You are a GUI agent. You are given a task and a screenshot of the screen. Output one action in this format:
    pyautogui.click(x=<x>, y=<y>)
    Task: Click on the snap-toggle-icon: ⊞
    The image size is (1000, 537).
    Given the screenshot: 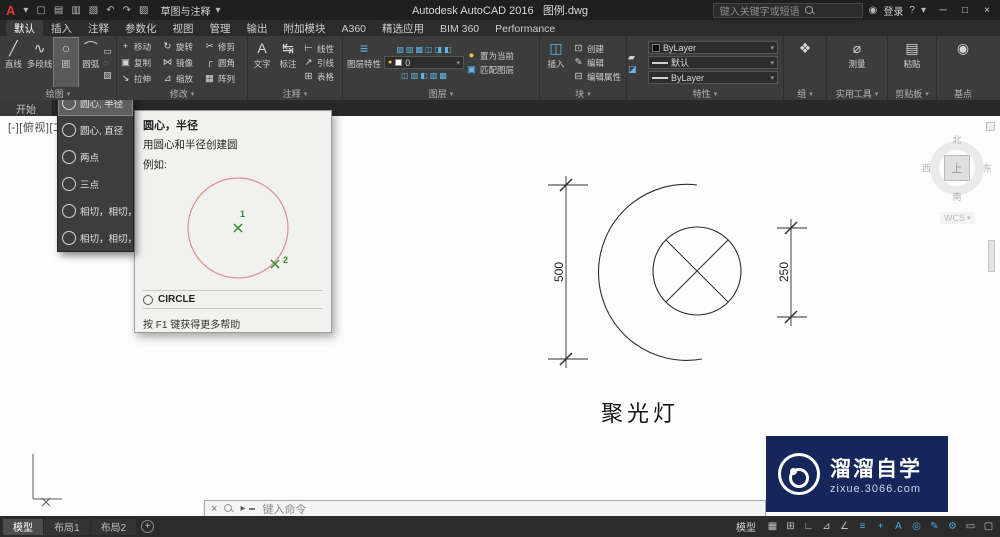 What is the action you would take?
    pyautogui.click(x=790, y=526)
    